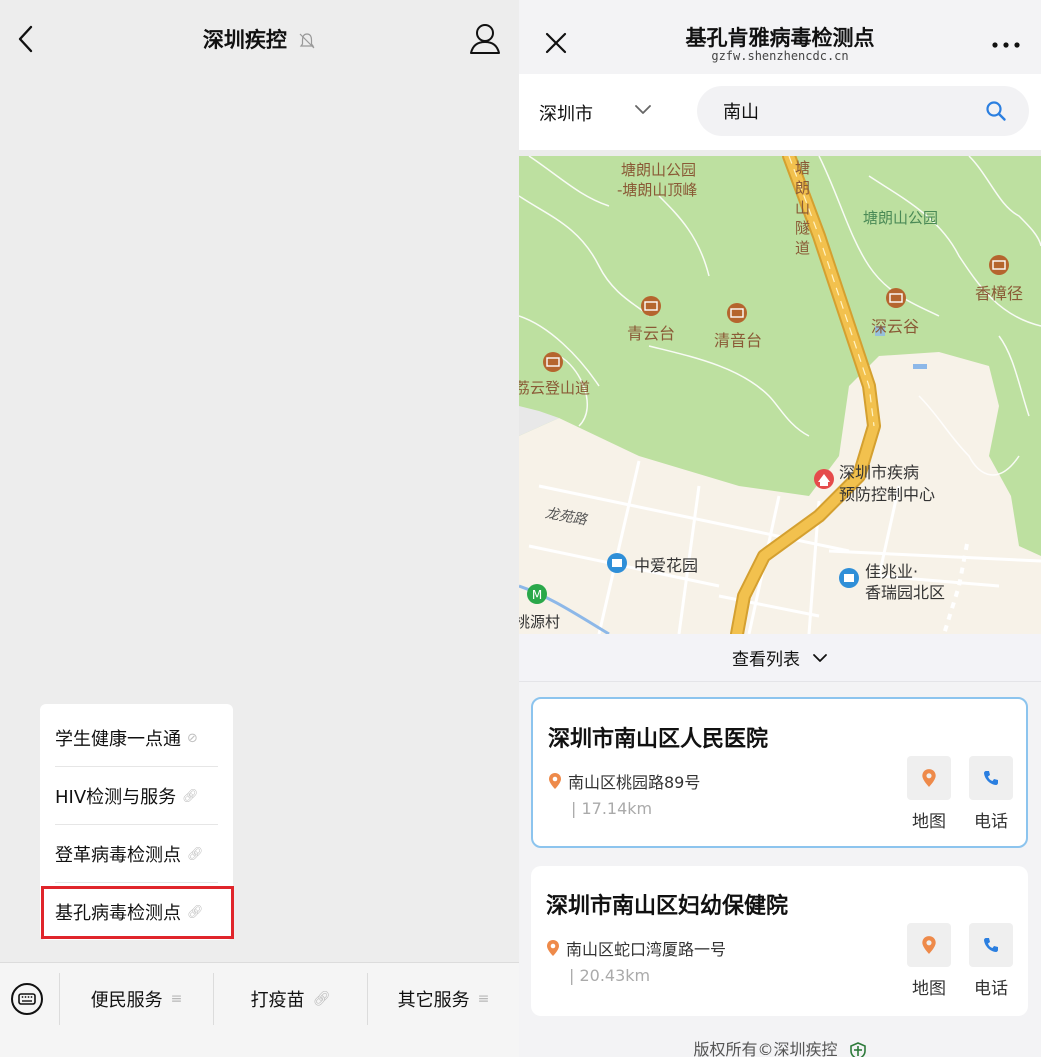  I want to click on site-address-row: 南山区蛇口湾厦路一号, so click(636, 948).